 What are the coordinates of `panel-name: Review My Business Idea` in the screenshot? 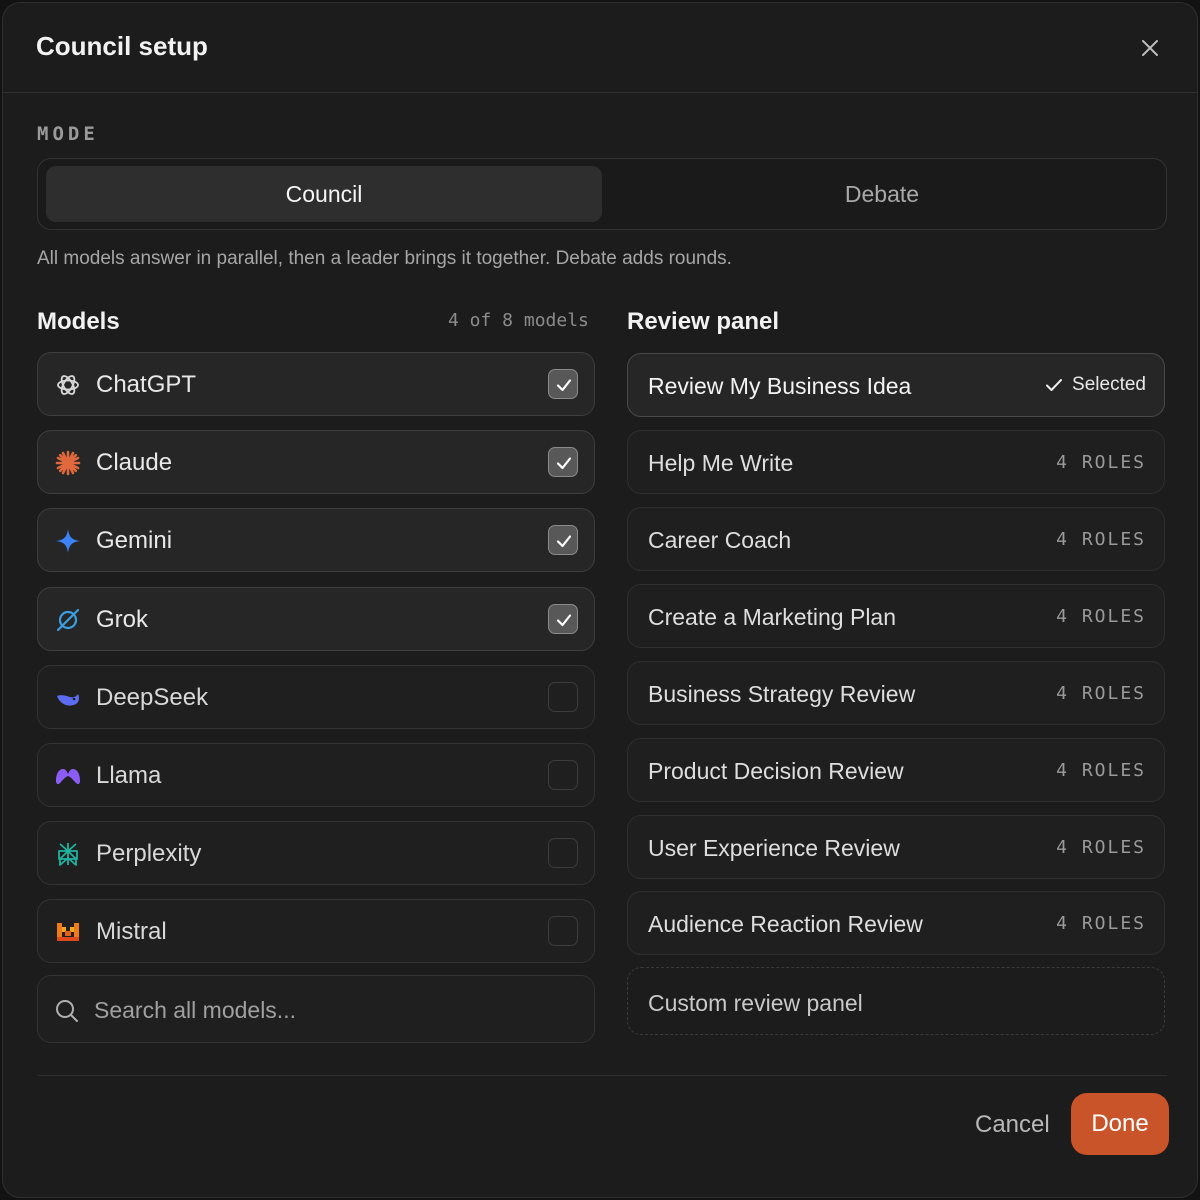 It's located at (780, 386).